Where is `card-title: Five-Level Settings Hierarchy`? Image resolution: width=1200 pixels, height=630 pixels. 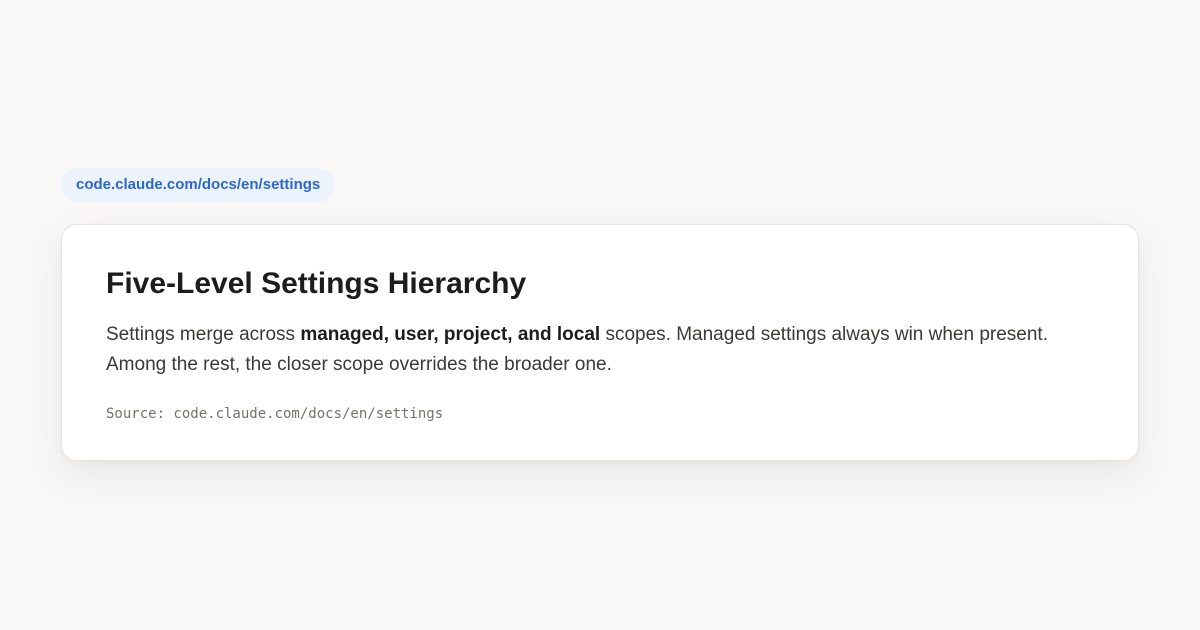
card-title: Five-Level Settings Hierarchy is located at coordinates (316, 283).